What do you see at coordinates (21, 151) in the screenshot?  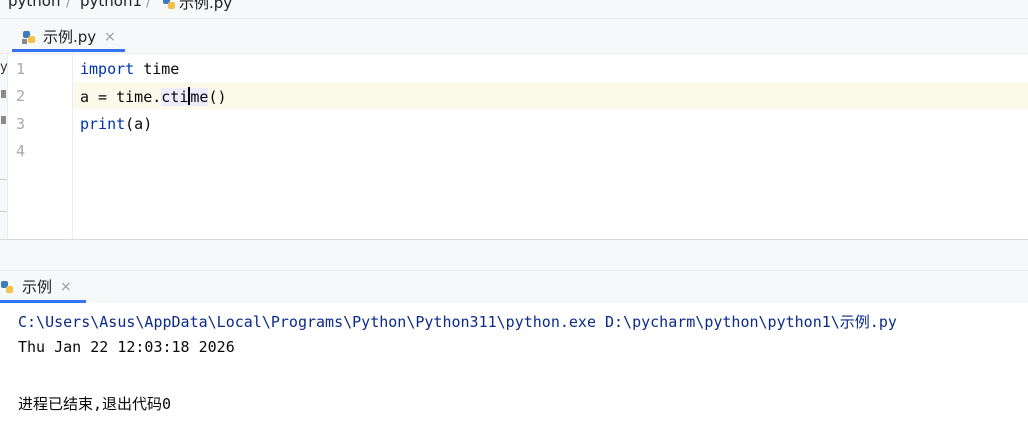 I see `line-number: 4` at bounding box center [21, 151].